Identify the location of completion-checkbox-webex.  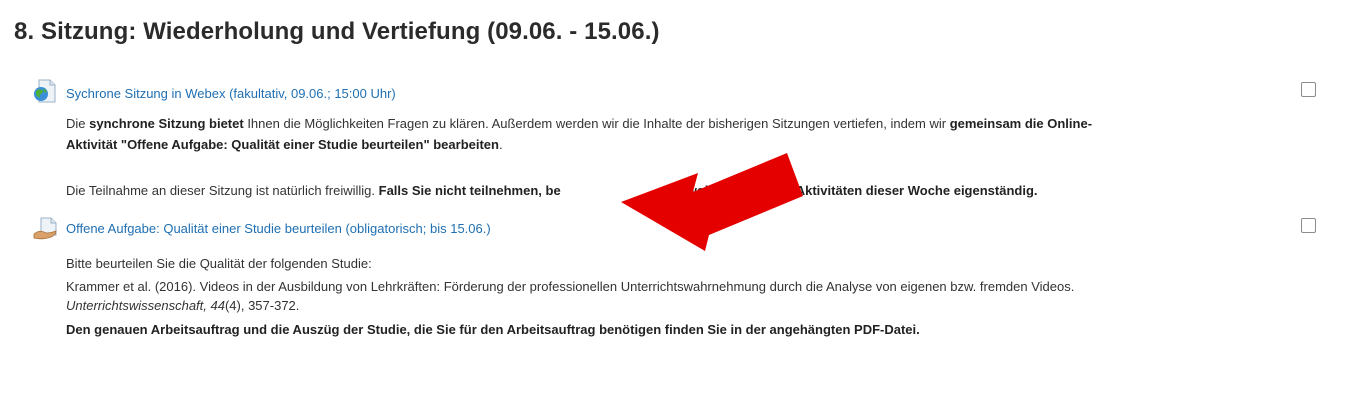
(1308, 89).